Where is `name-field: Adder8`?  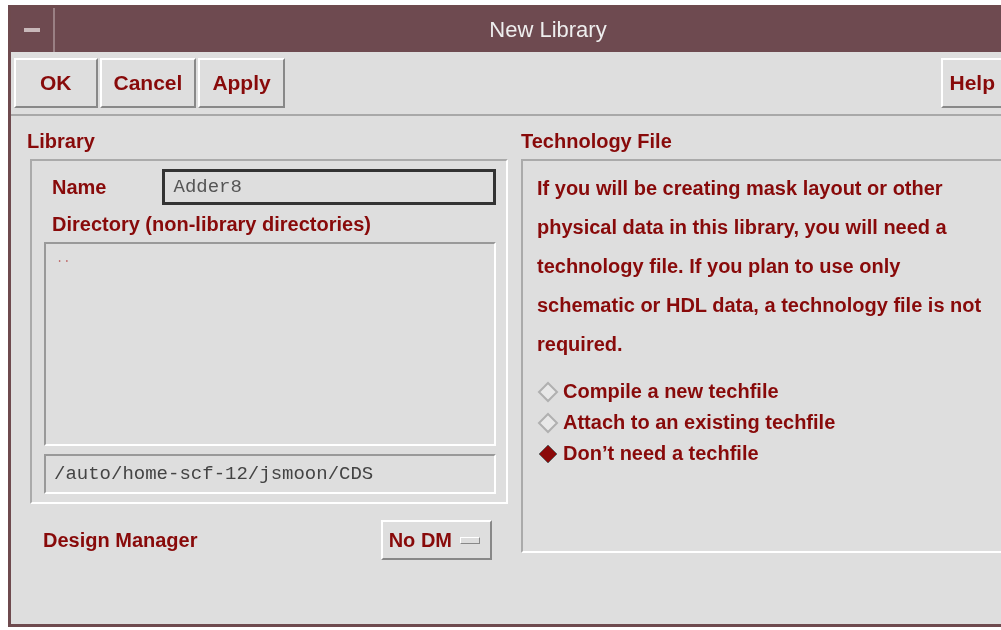
name-field: Adder8 is located at coordinates (329, 187).